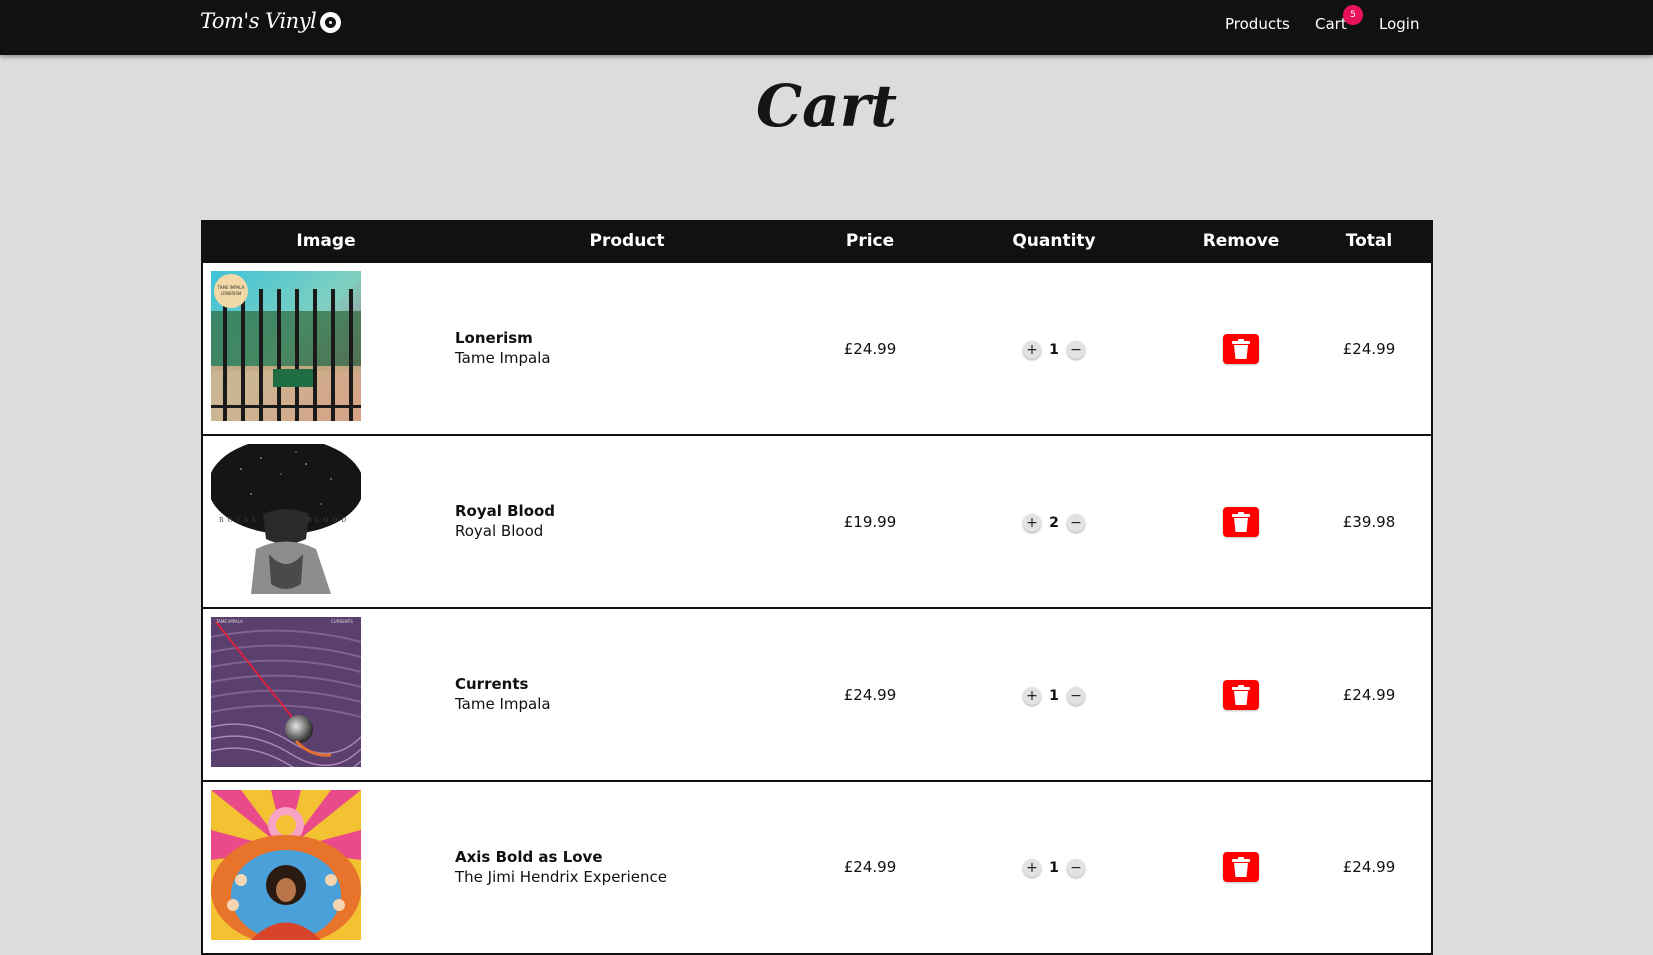 The height and width of the screenshot is (955, 1653). What do you see at coordinates (494, 338) in the screenshot?
I see `product-title: Lonerism` at bounding box center [494, 338].